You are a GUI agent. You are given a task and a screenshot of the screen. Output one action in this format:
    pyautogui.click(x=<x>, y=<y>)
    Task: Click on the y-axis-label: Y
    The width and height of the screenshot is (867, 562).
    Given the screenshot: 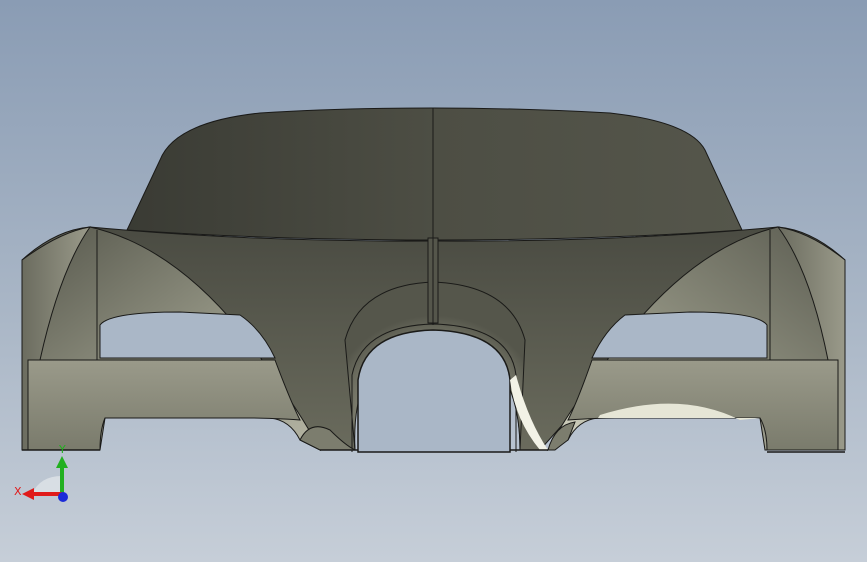 What is the action you would take?
    pyautogui.click(x=62, y=449)
    